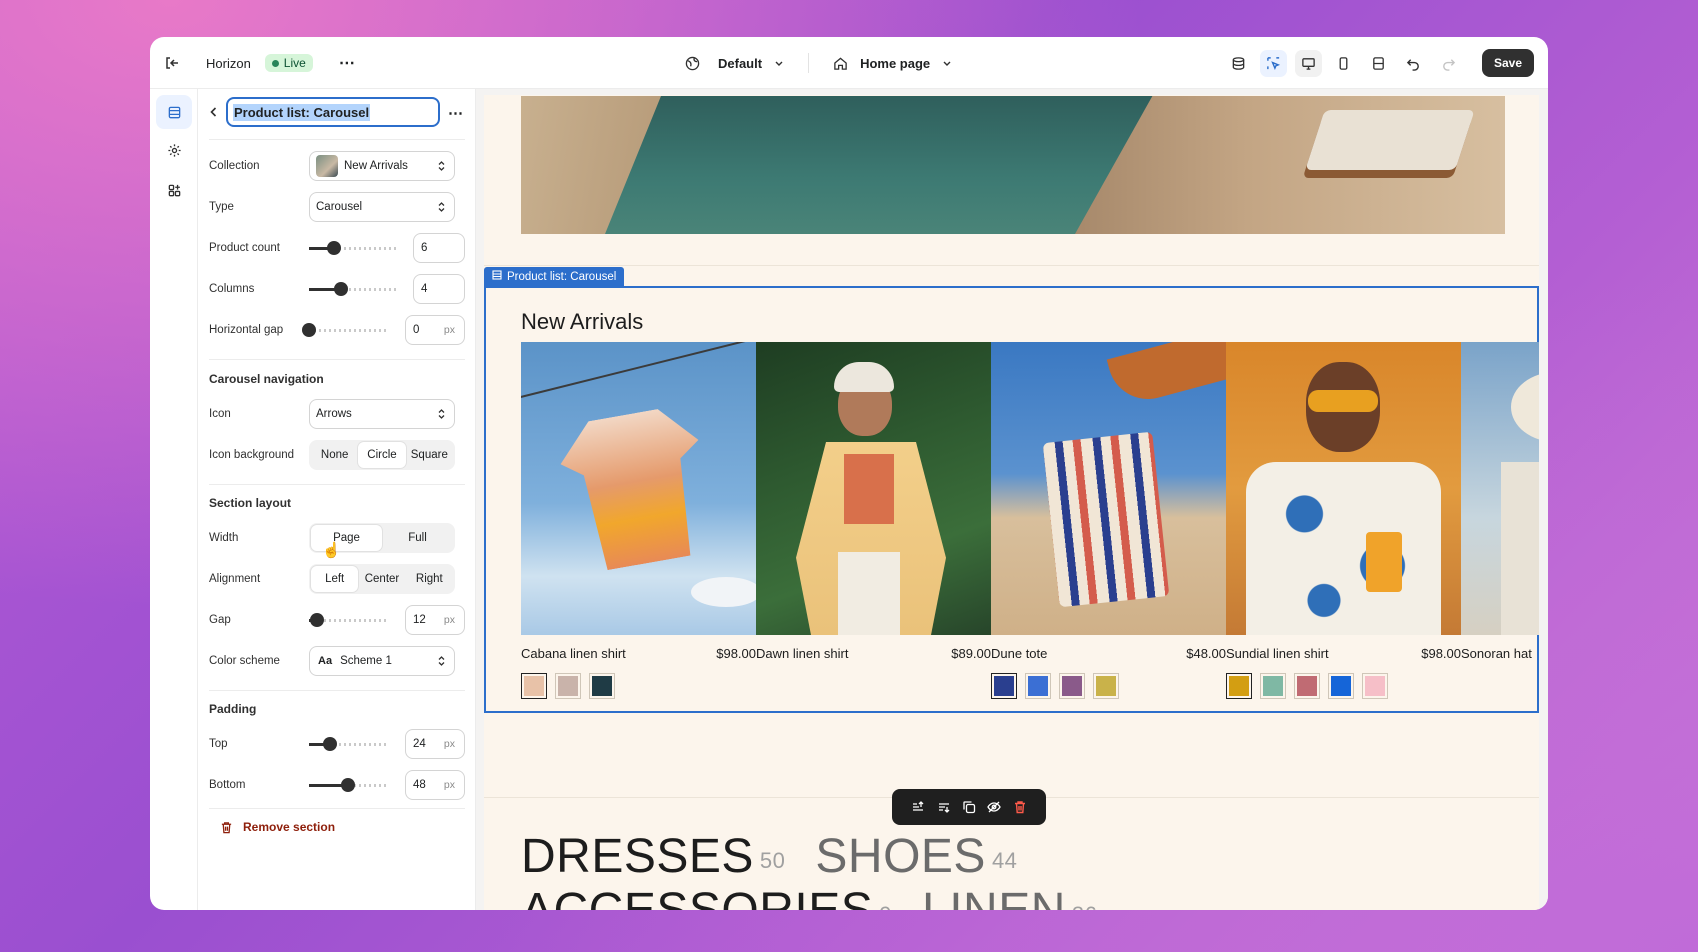 The image size is (1698, 952). I want to click on theme-selector: Default, so click(740, 63).